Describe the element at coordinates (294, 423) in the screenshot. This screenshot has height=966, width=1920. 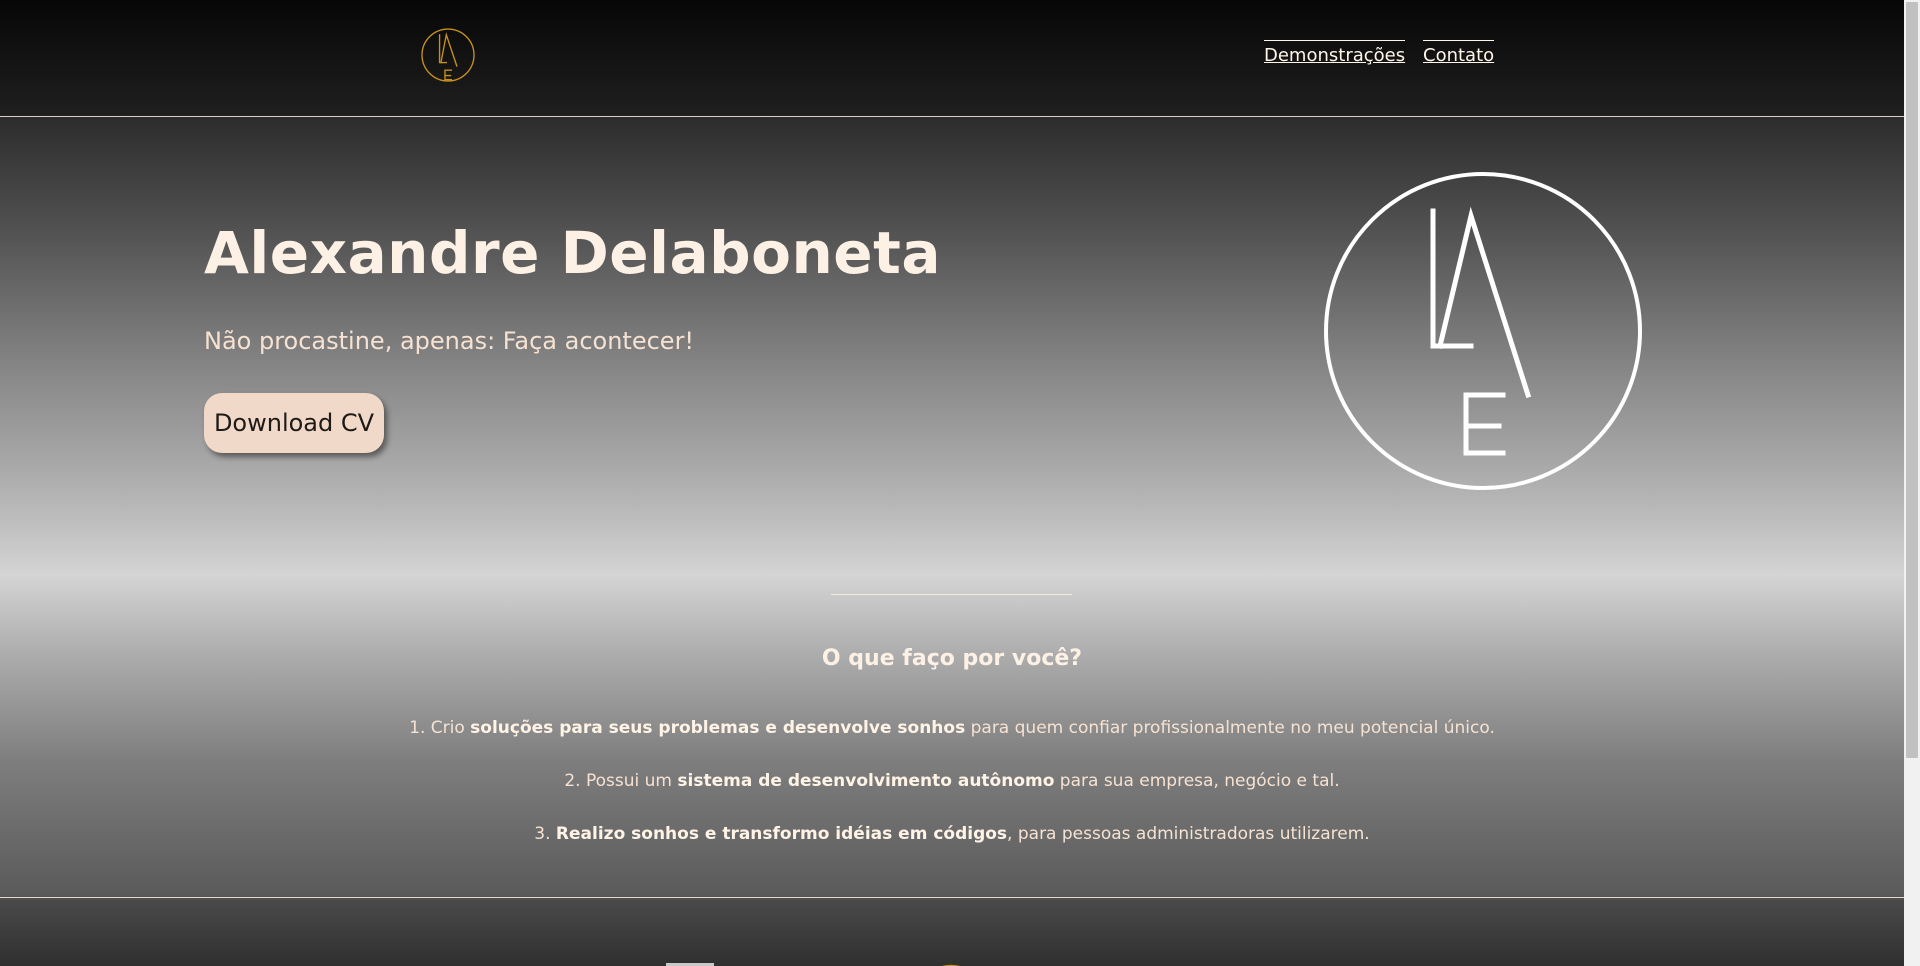
I see `download-cv-button: Download CV` at that location.